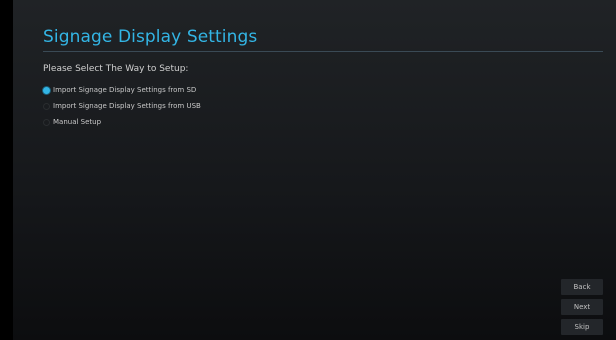 This screenshot has height=340, width=616. What do you see at coordinates (582, 287) in the screenshot?
I see `back-button: Back` at bounding box center [582, 287].